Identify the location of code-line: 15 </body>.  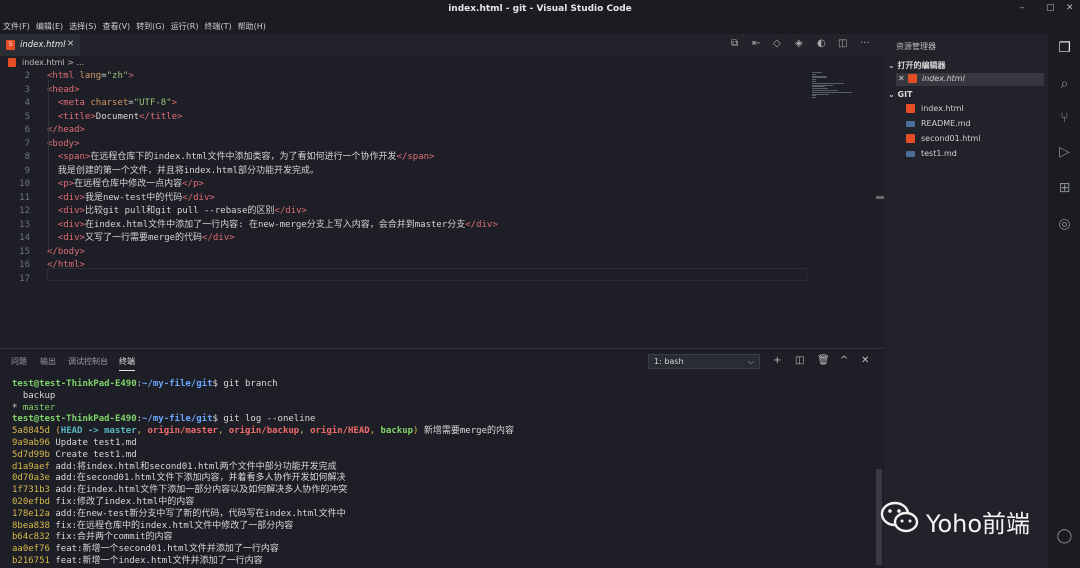
(404, 253).